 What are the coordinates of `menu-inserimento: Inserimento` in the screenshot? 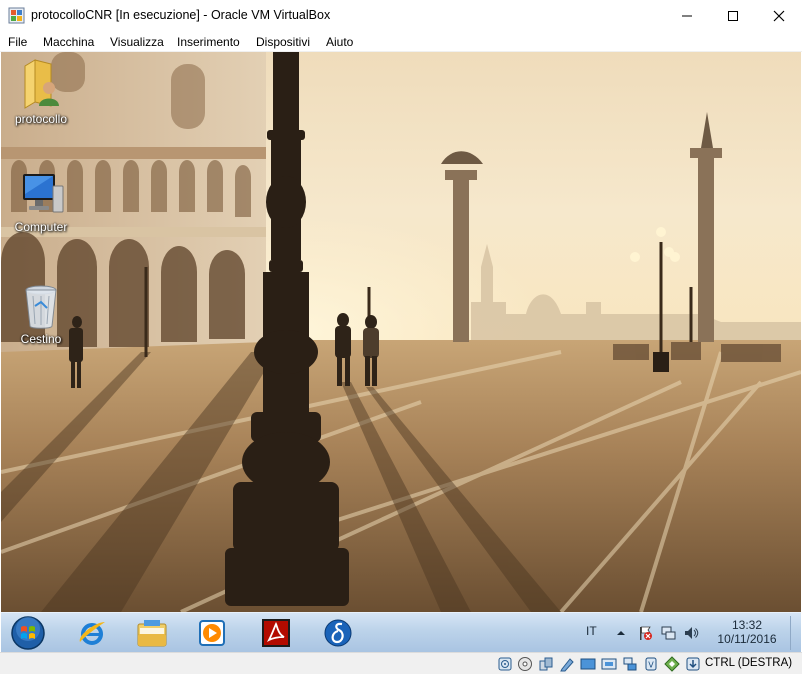 It's located at (208, 42).